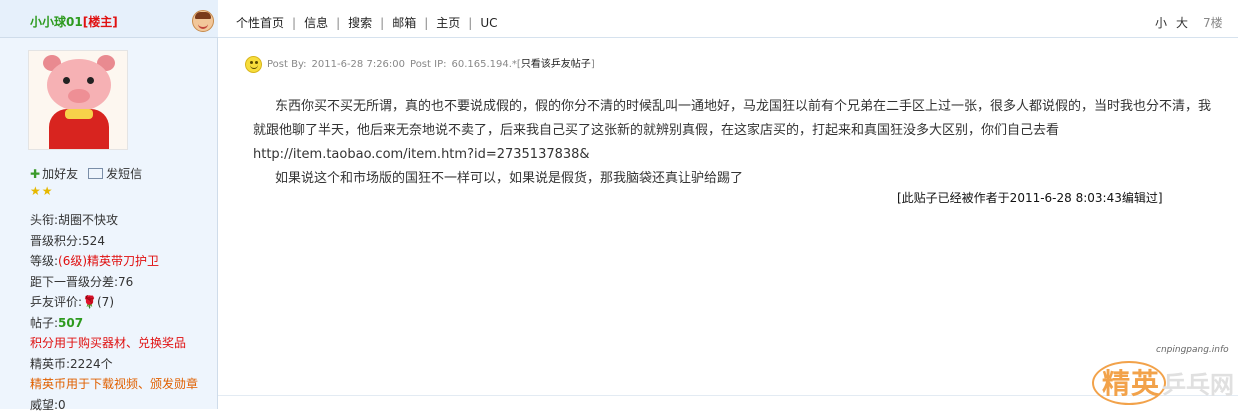 The width and height of the screenshot is (1238, 415). What do you see at coordinates (483, 64) in the screenshot?
I see `post-ip: 60.165.194.*` at bounding box center [483, 64].